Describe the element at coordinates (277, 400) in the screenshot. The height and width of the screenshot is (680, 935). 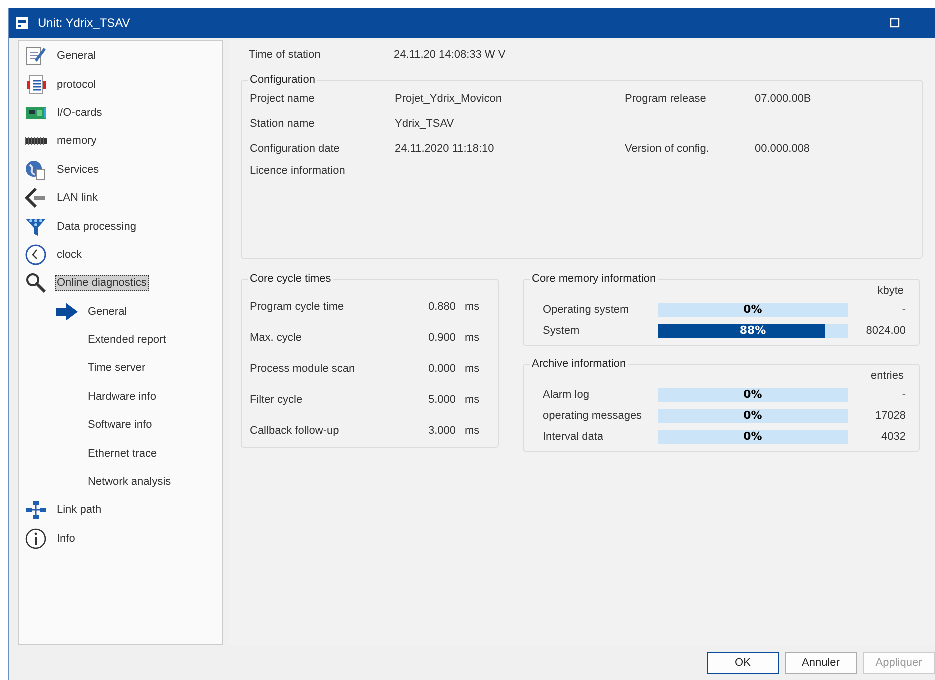
I see `field-label: Filter cycle` at that location.